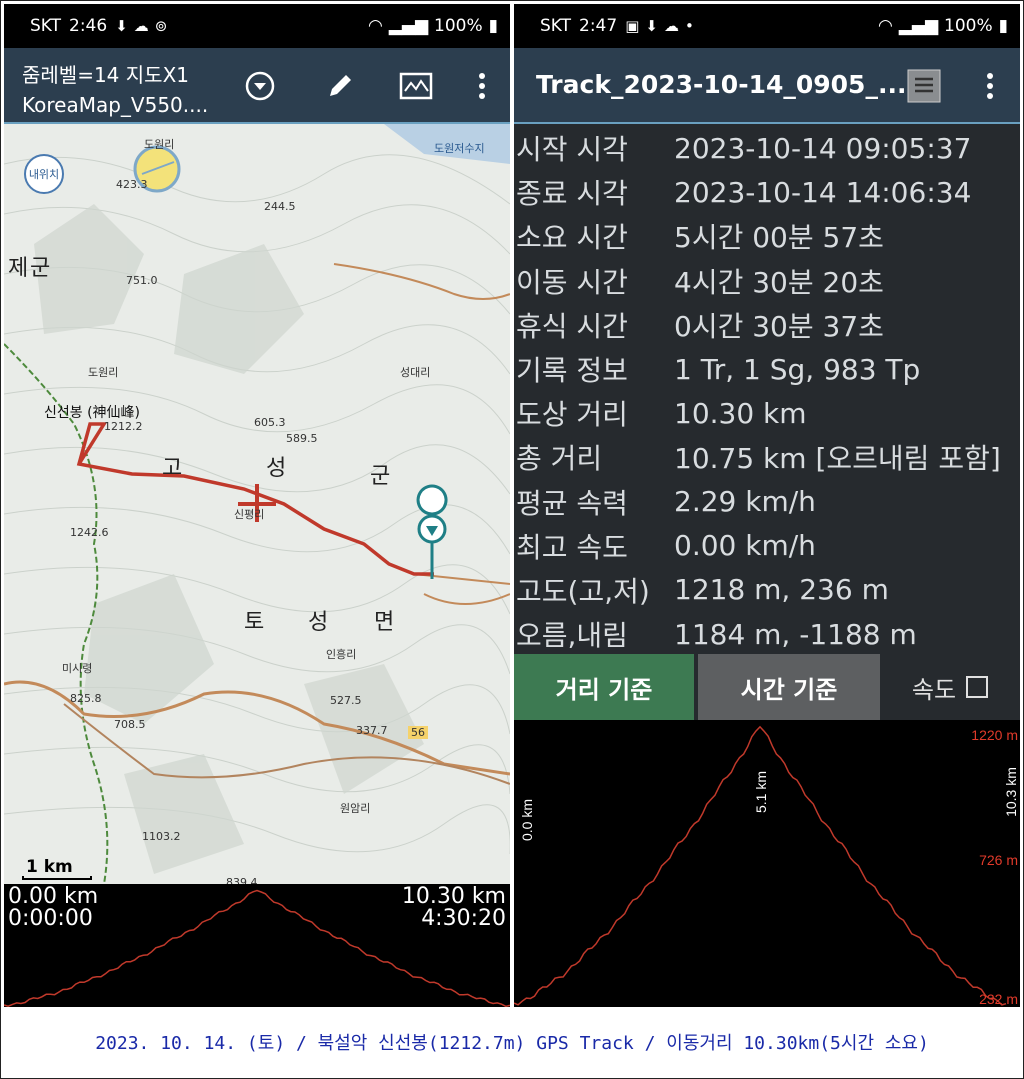  I want to click on profile-start-time: 0:00:00, so click(50, 918).